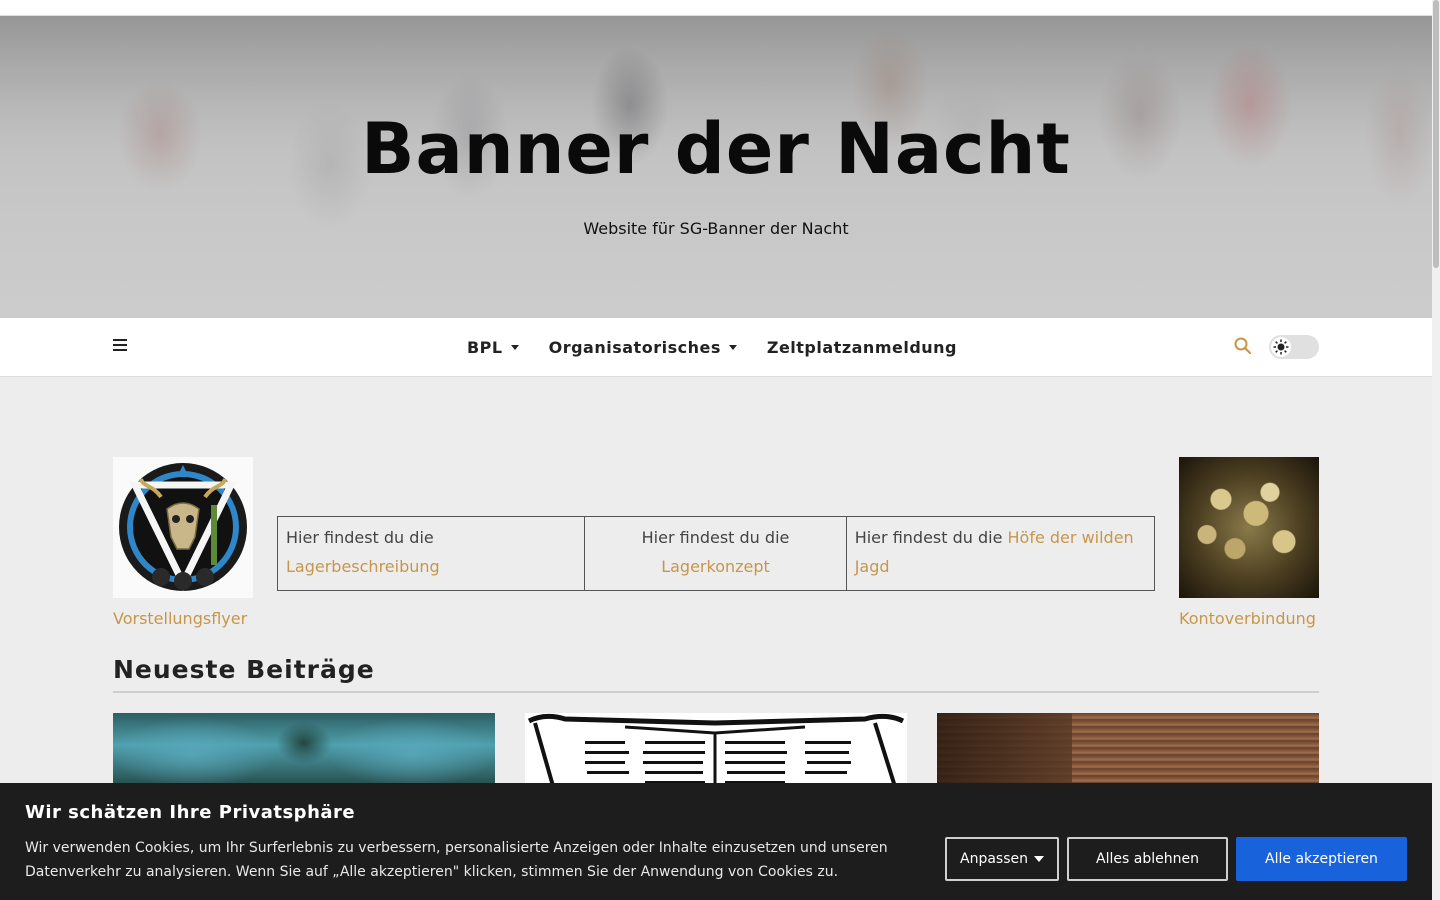  What do you see at coordinates (1321, 859) in the screenshot?
I see `accept-all-button: Alle akzeptieren` at bounding box center [1321, 859].